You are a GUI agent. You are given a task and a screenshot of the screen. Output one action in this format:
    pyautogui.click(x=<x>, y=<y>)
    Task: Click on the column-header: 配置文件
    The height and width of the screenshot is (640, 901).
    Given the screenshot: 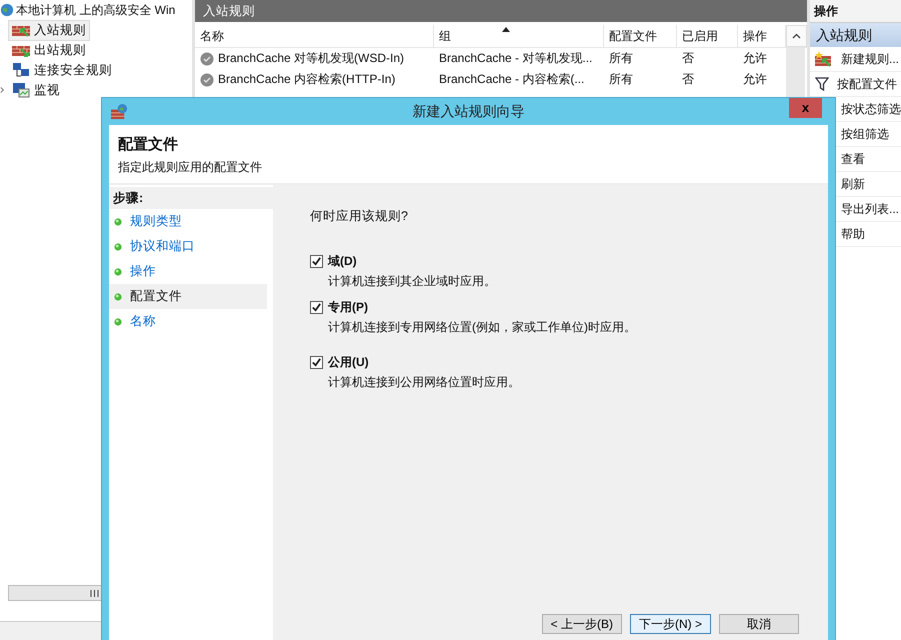 What is the action you would take?
    pyautogui.click(x=640, y=36)
    